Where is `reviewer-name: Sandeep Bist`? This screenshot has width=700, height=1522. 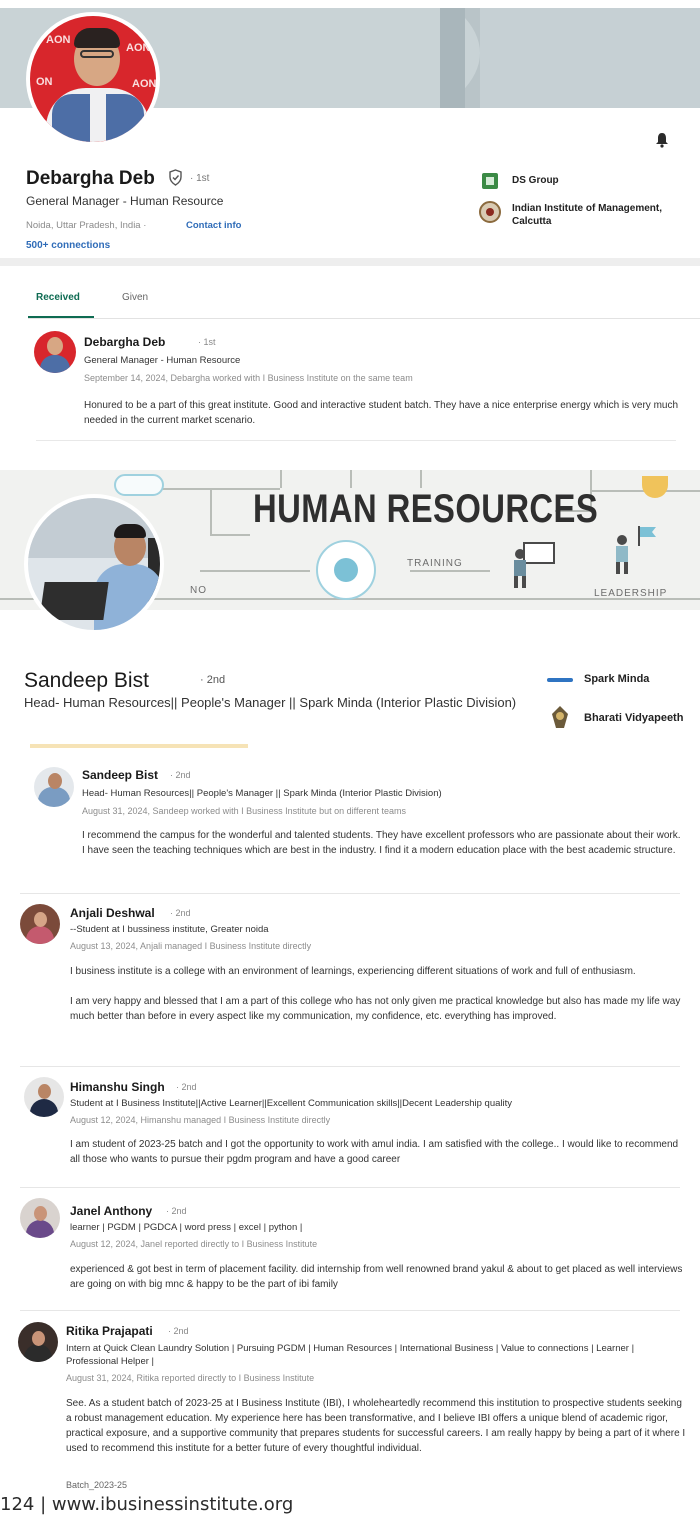
reviewer-name: Sandeep Bist is located at coordinates (120, 775).